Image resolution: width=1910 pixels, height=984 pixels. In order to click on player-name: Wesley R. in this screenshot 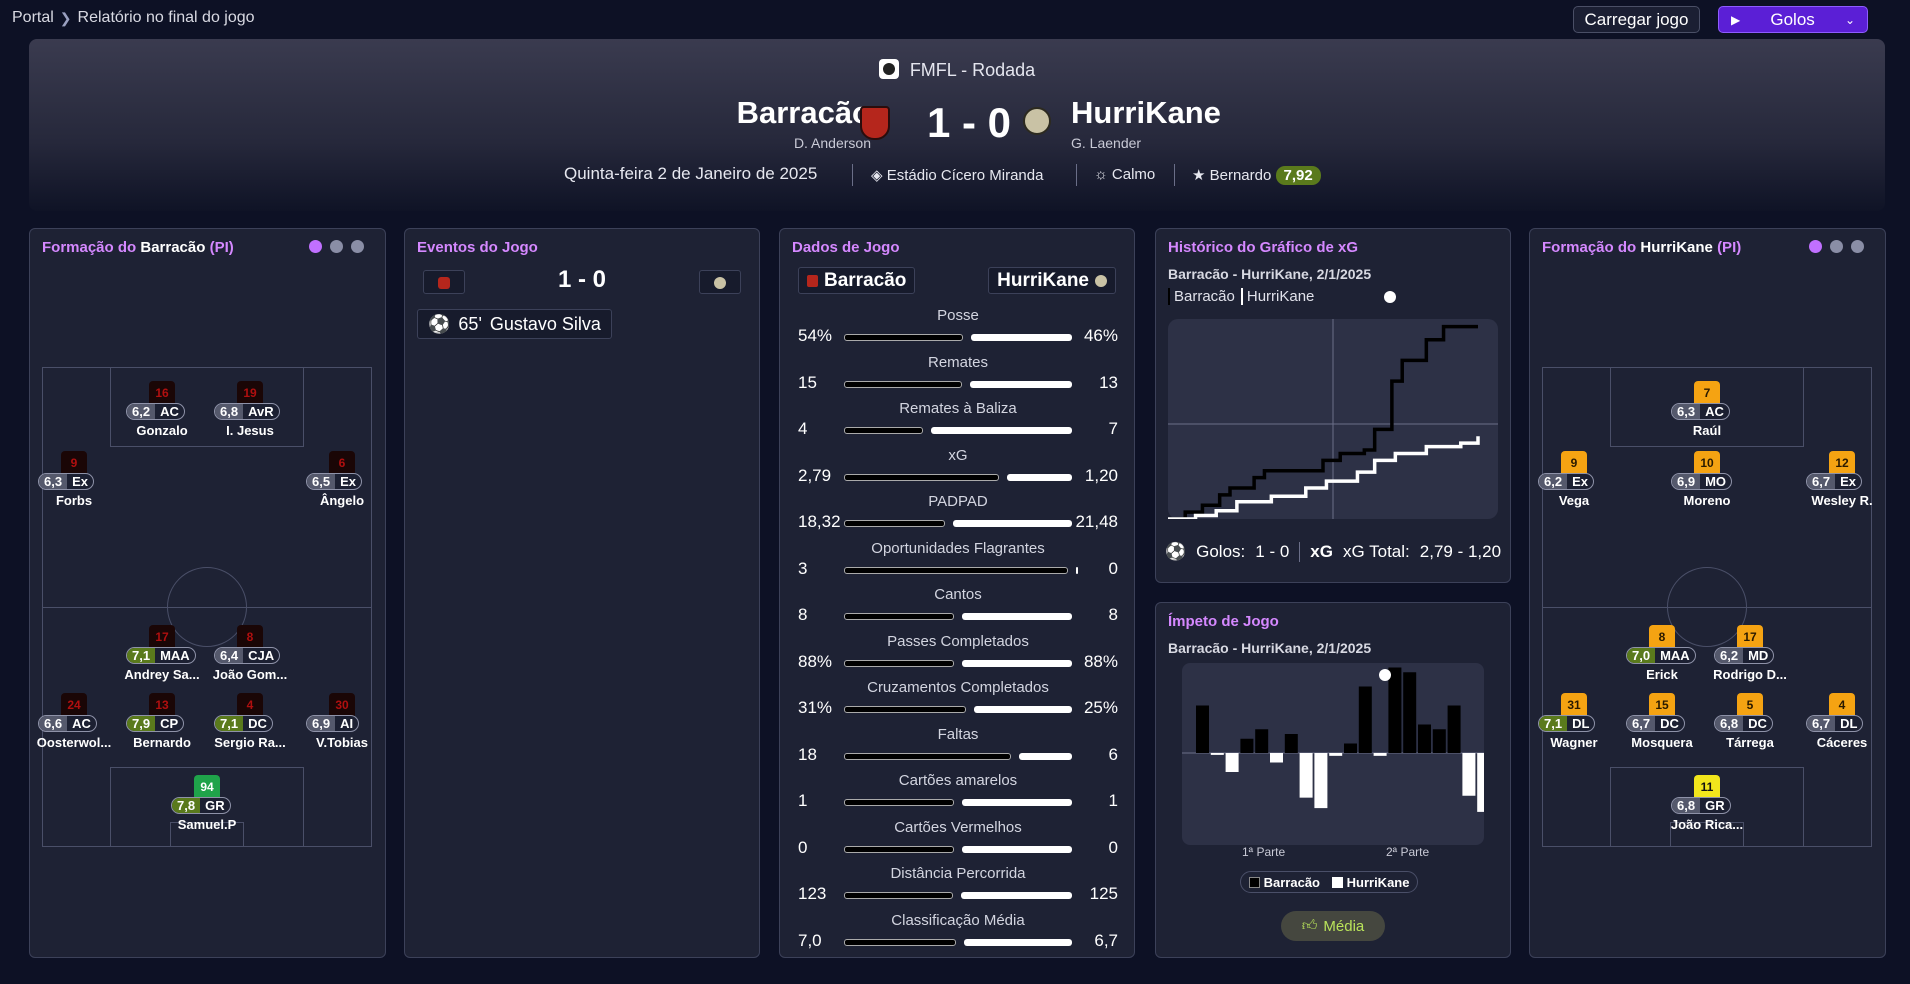, I will do `click(1842, 500)`.